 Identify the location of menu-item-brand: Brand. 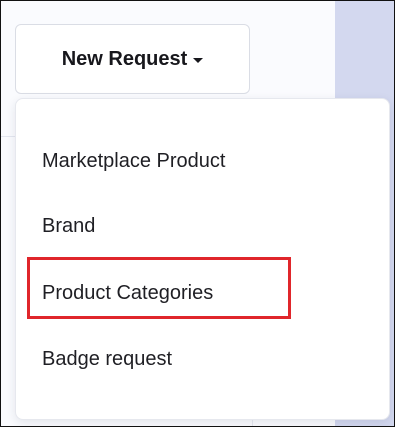
(68, 226).